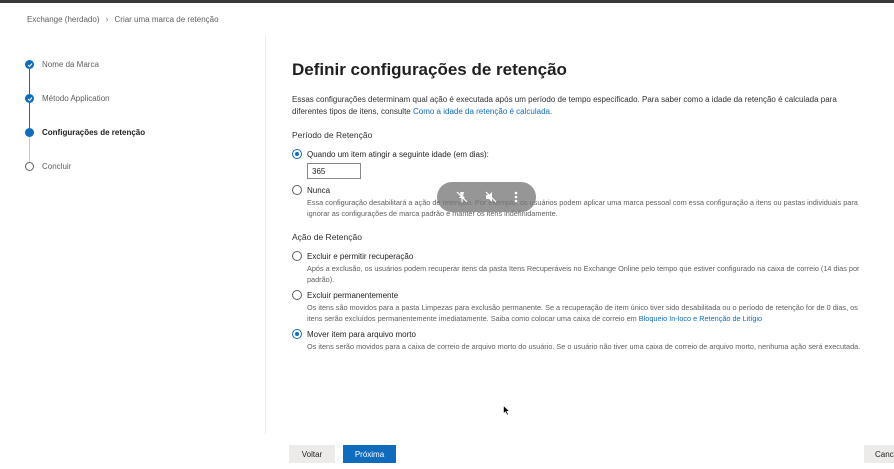  Describe the element at coordinates (879, 454) in the screenshot. I see `cancel-button: Cancelar` at that location.